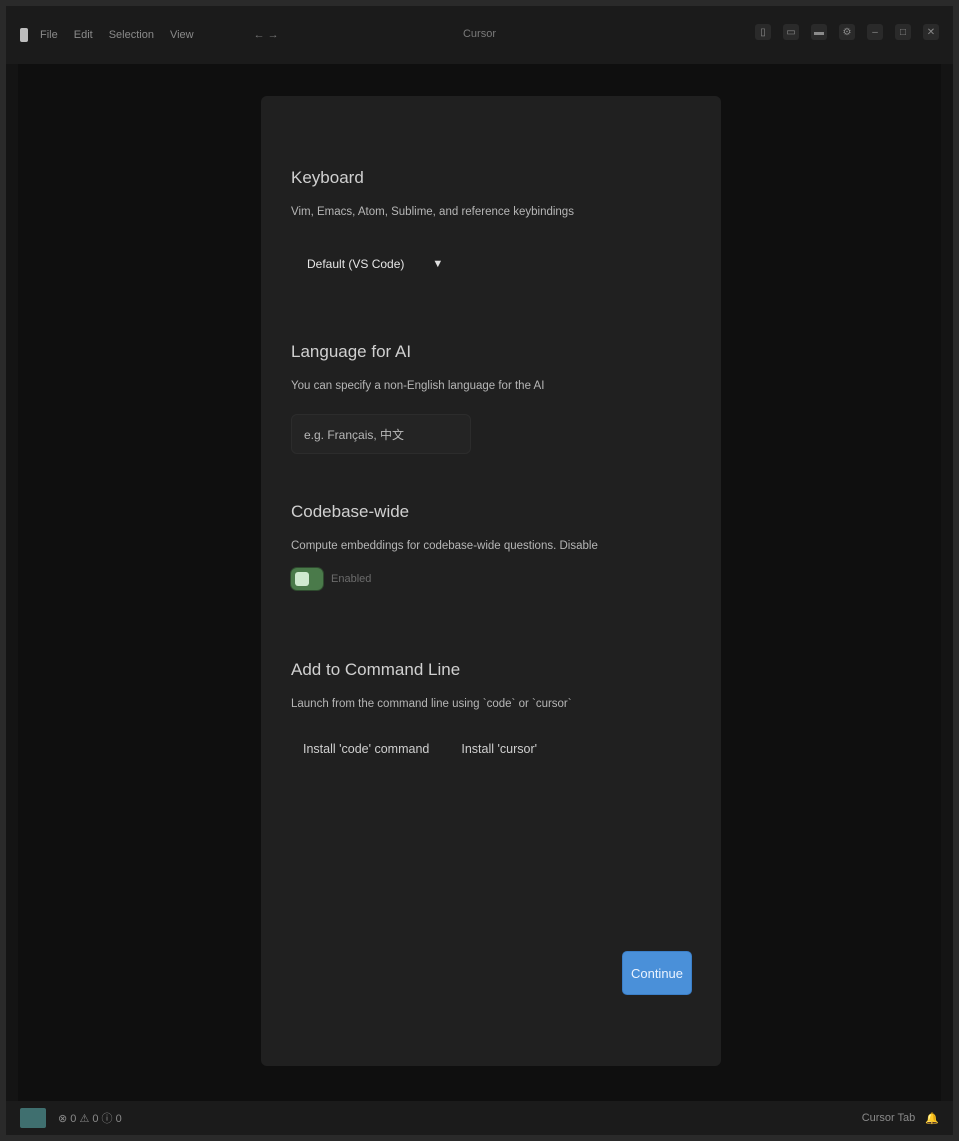 The height and width of the screenshot is (1141, 959). I want to click on install-cursor-command-button: Install 'cursor', so click(499, 749).